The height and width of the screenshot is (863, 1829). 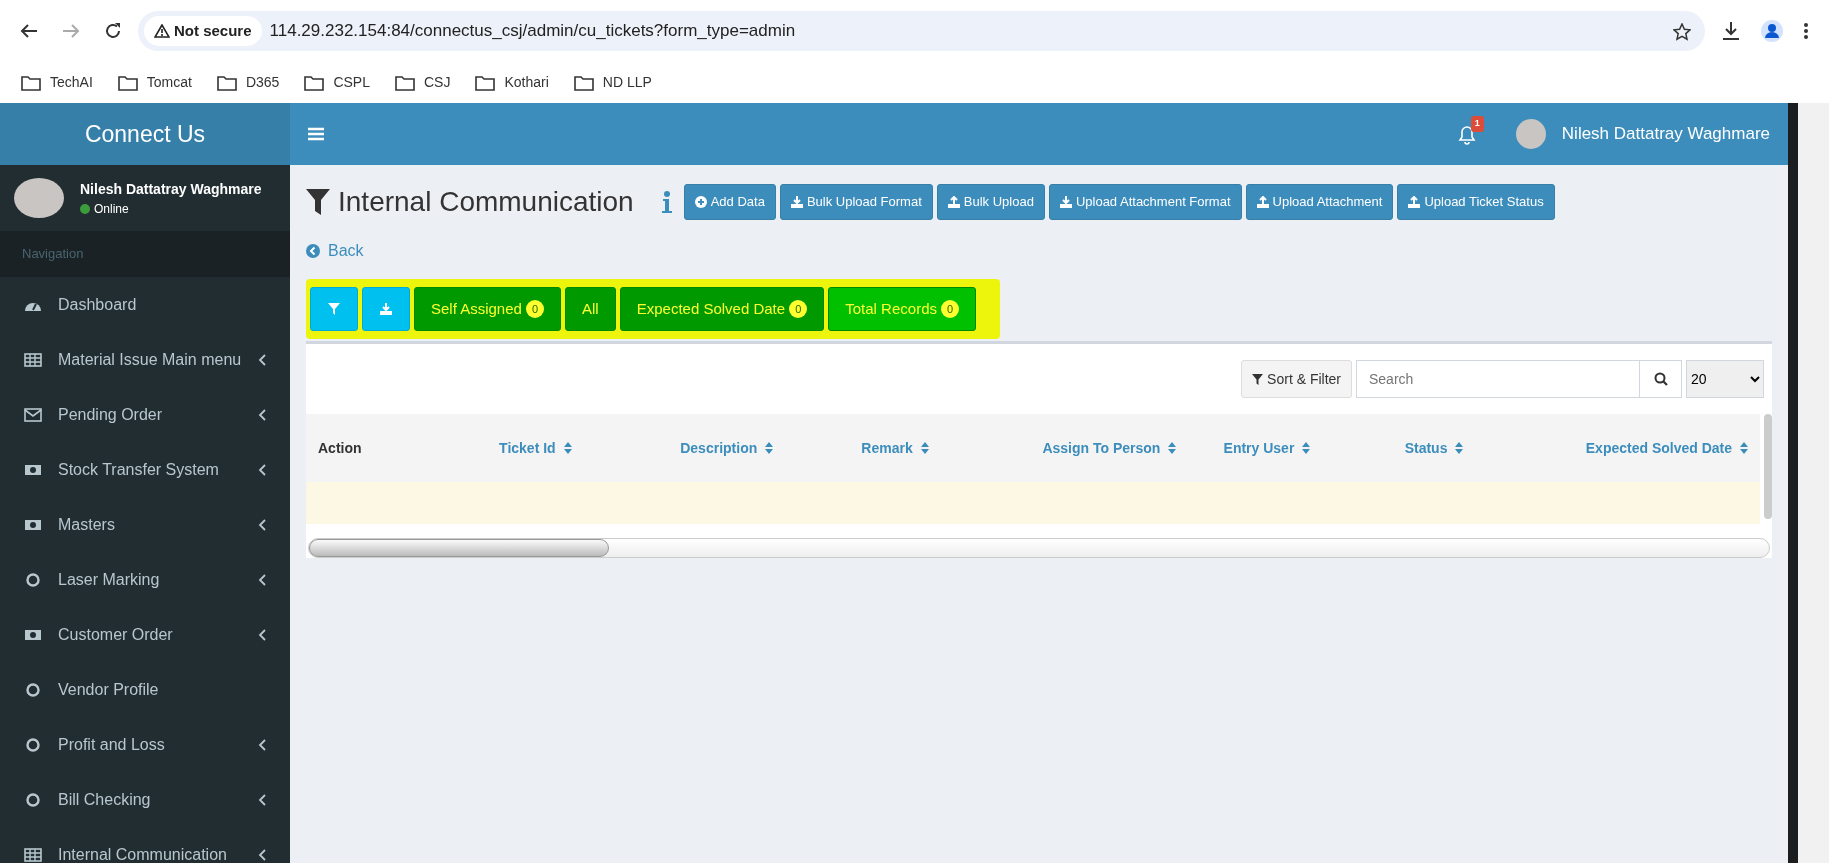 I want to click on profile-icon, so click(x=1772, y=31).